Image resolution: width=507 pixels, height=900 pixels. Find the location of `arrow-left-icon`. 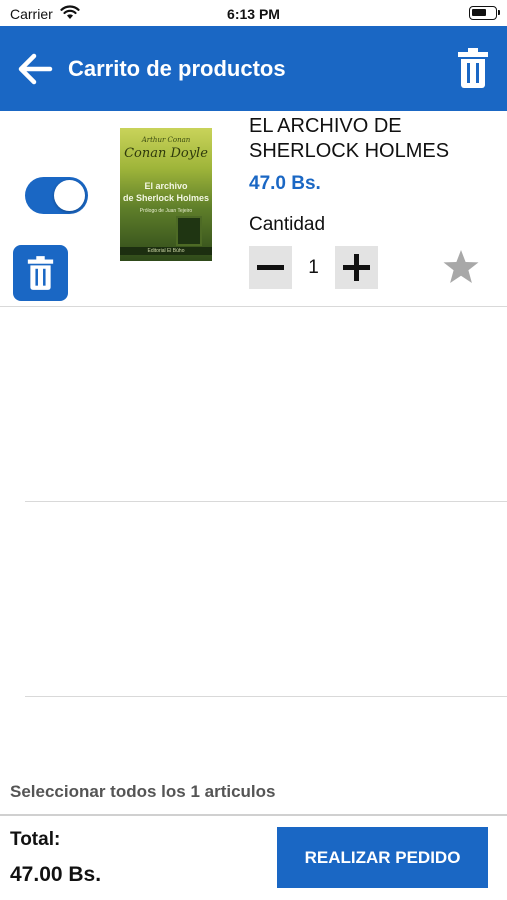

arrow-left-icon is located at coordinates (35, 69).